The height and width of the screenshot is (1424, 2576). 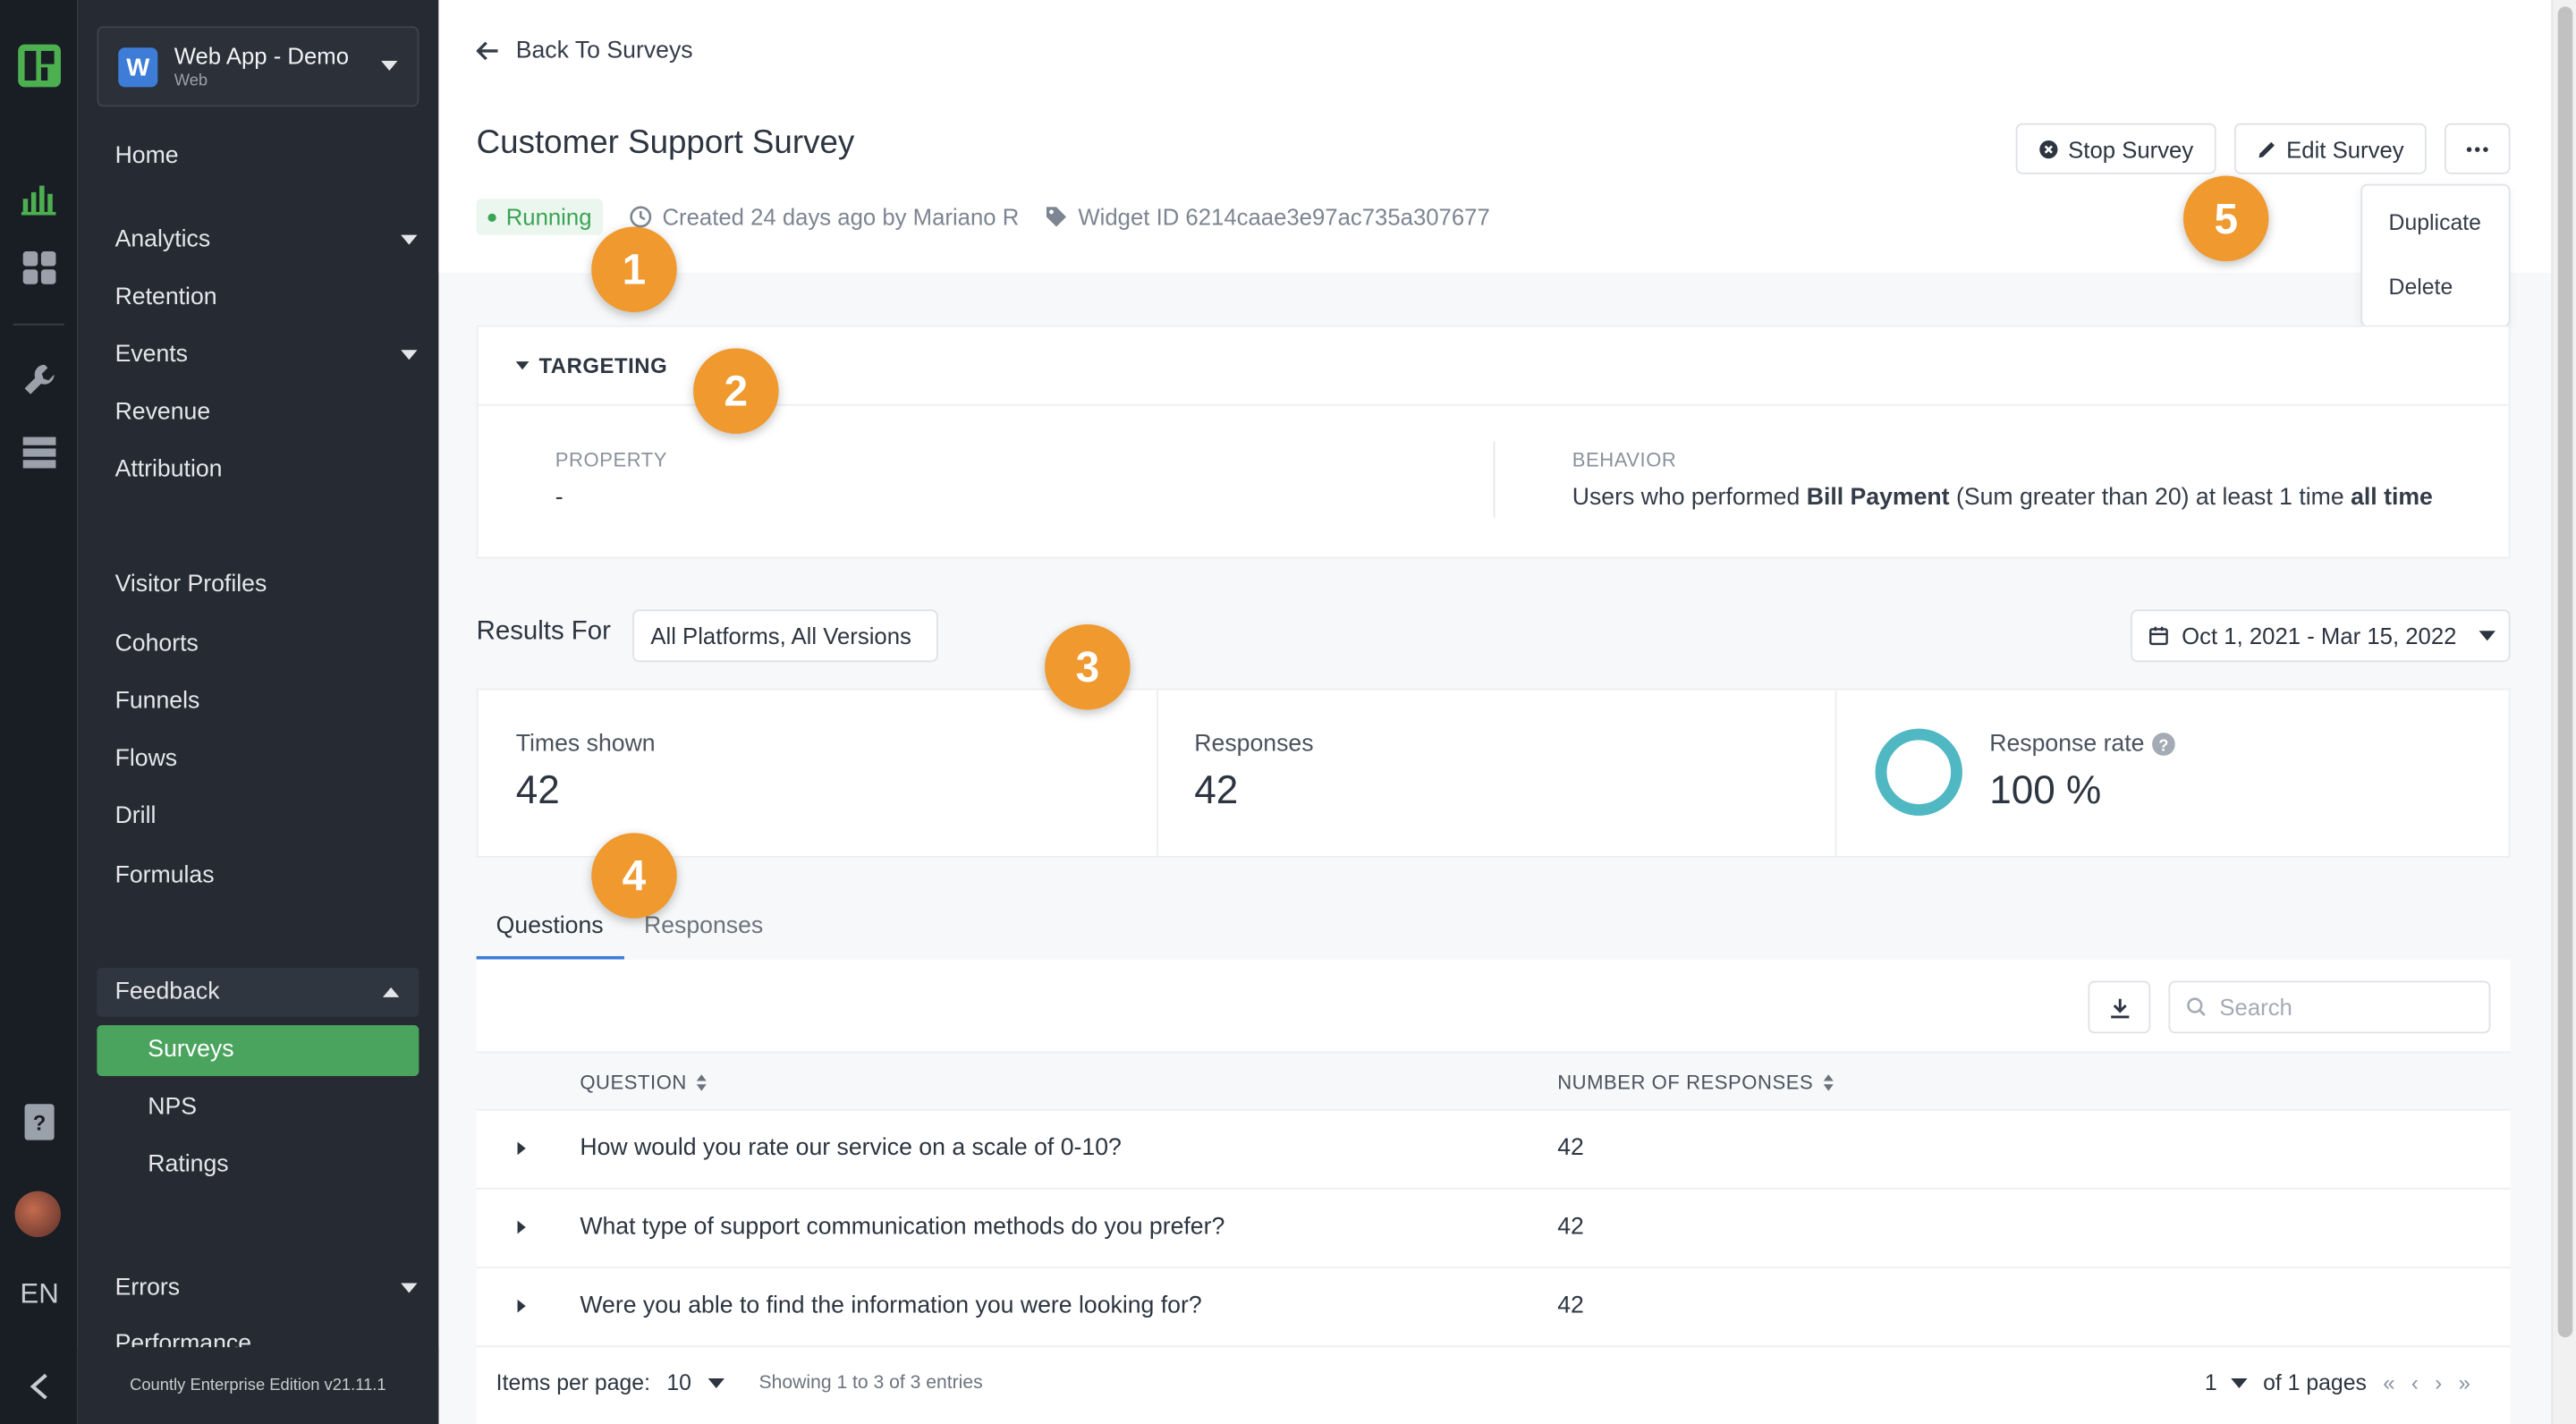 What do you see at coordinates (559, 498) in the screenshot?
I see `property-value: -` at bounding box center [559, 498].